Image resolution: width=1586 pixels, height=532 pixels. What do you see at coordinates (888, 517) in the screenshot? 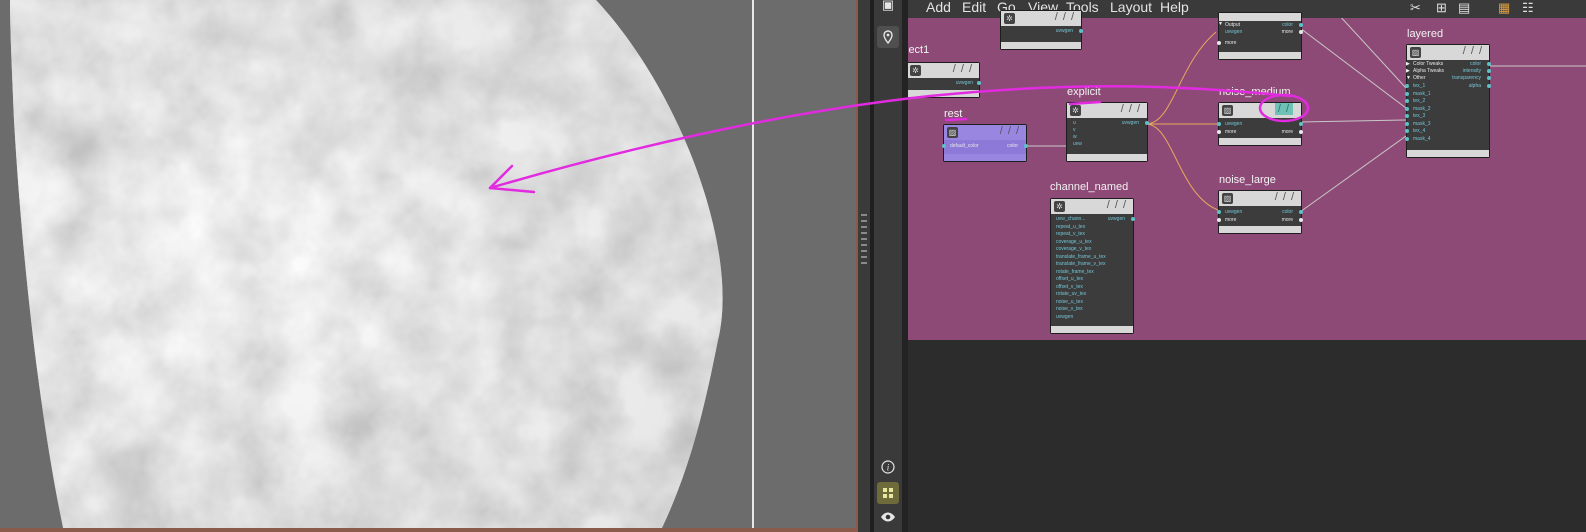
I see `eye-icon` at bounding box center [888, 517].